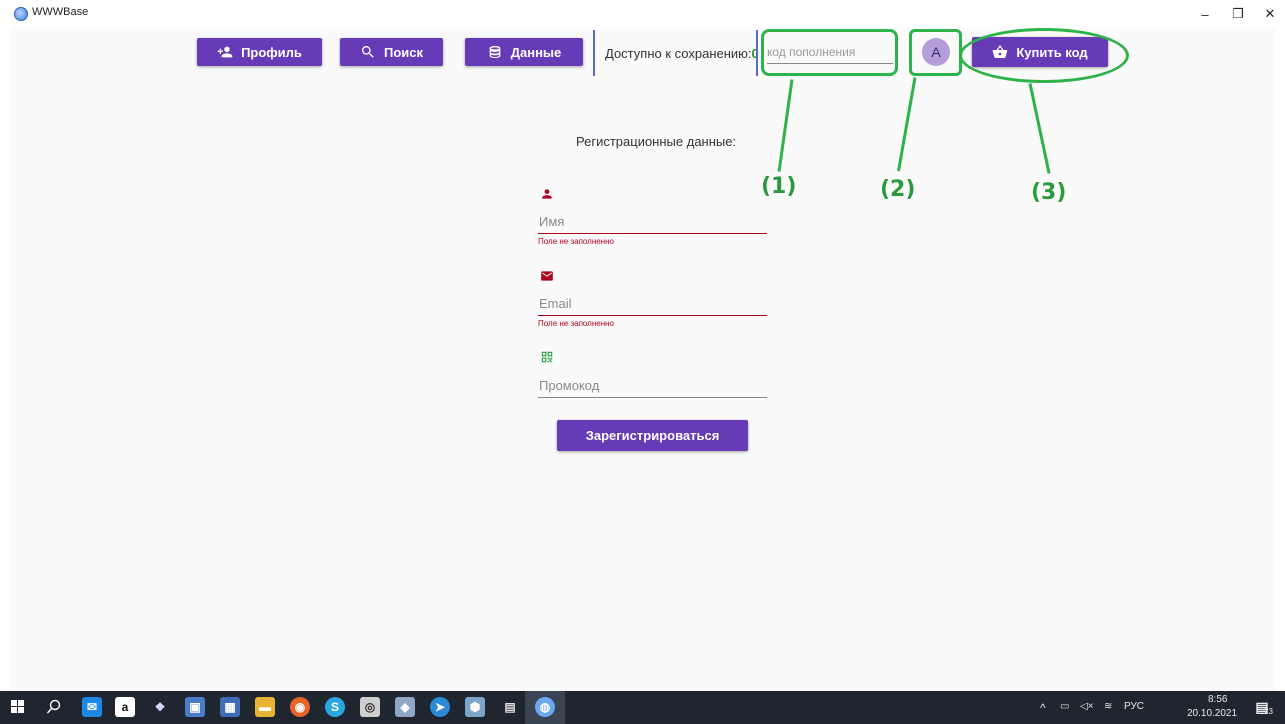 Image resolution: width=1285 pixels, height=724 pixels. Describe the element at coordinates (370, 707) in the screenshot. I see `camera-app-icon: ◎` at that location.